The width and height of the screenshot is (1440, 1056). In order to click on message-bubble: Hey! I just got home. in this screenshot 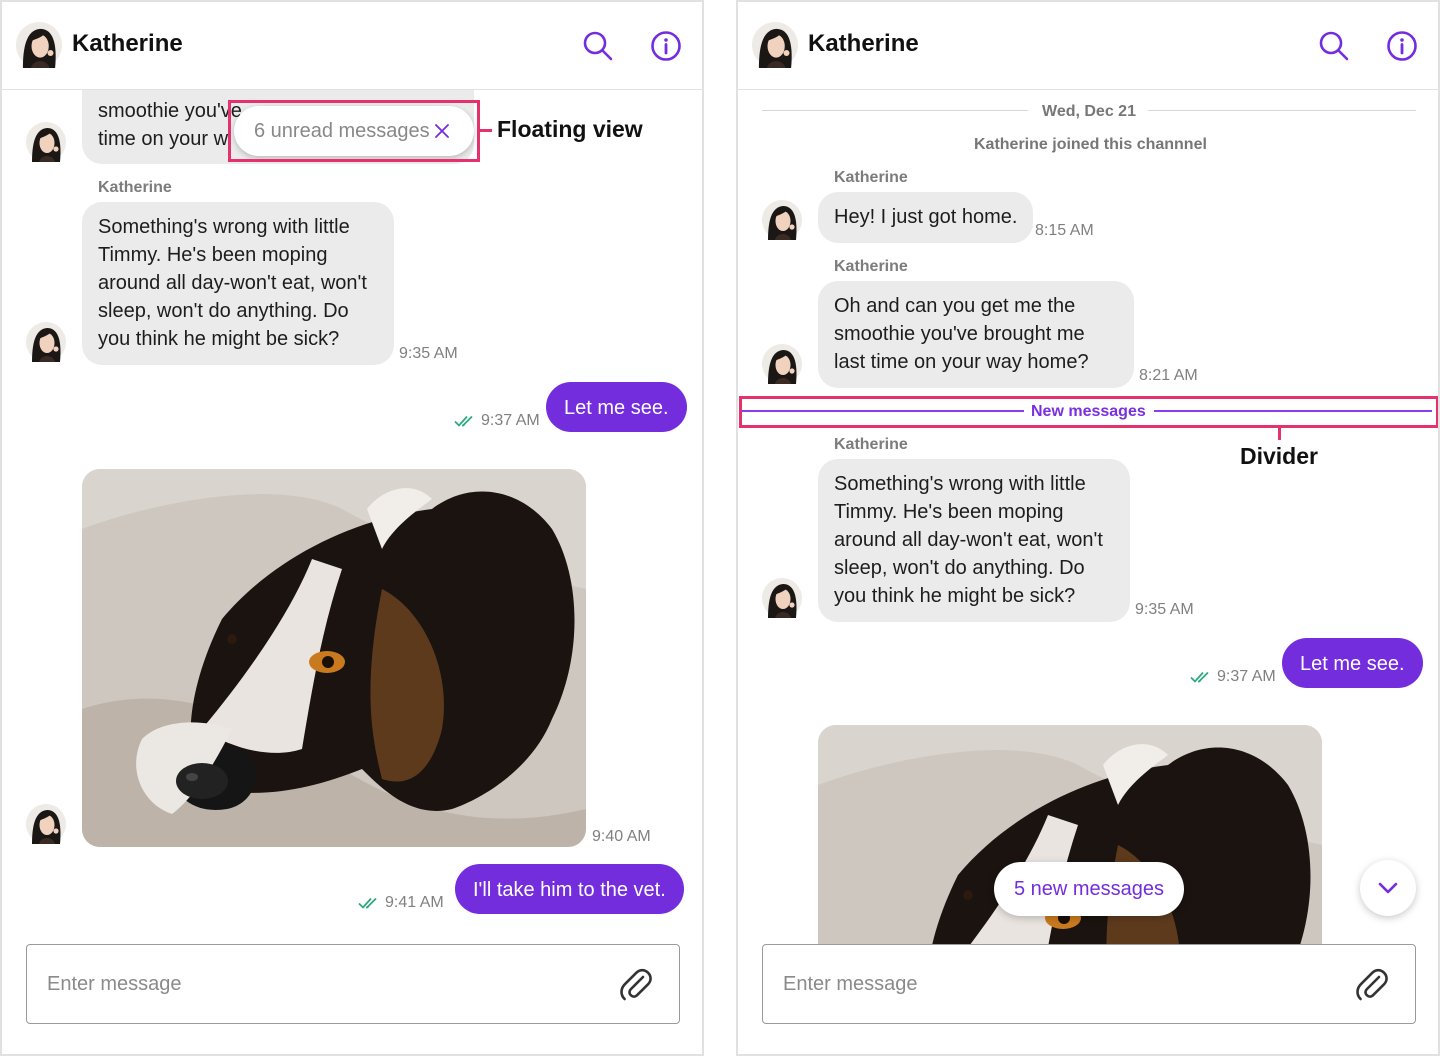, I will do `click(926, 217)`.